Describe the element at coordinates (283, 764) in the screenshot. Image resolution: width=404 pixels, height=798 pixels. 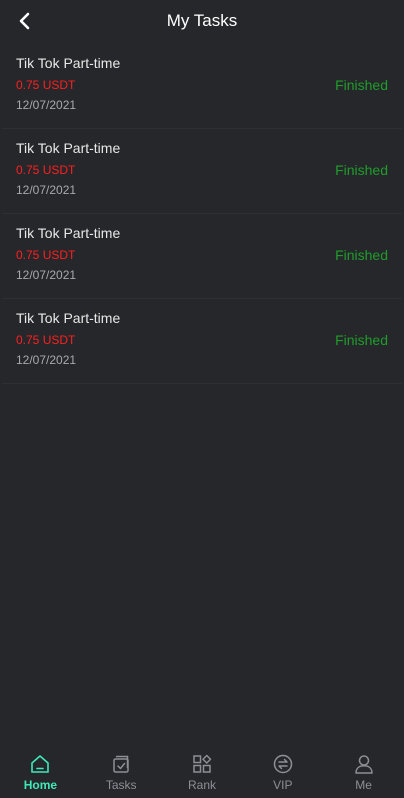
I see `vip-icon` at that location.